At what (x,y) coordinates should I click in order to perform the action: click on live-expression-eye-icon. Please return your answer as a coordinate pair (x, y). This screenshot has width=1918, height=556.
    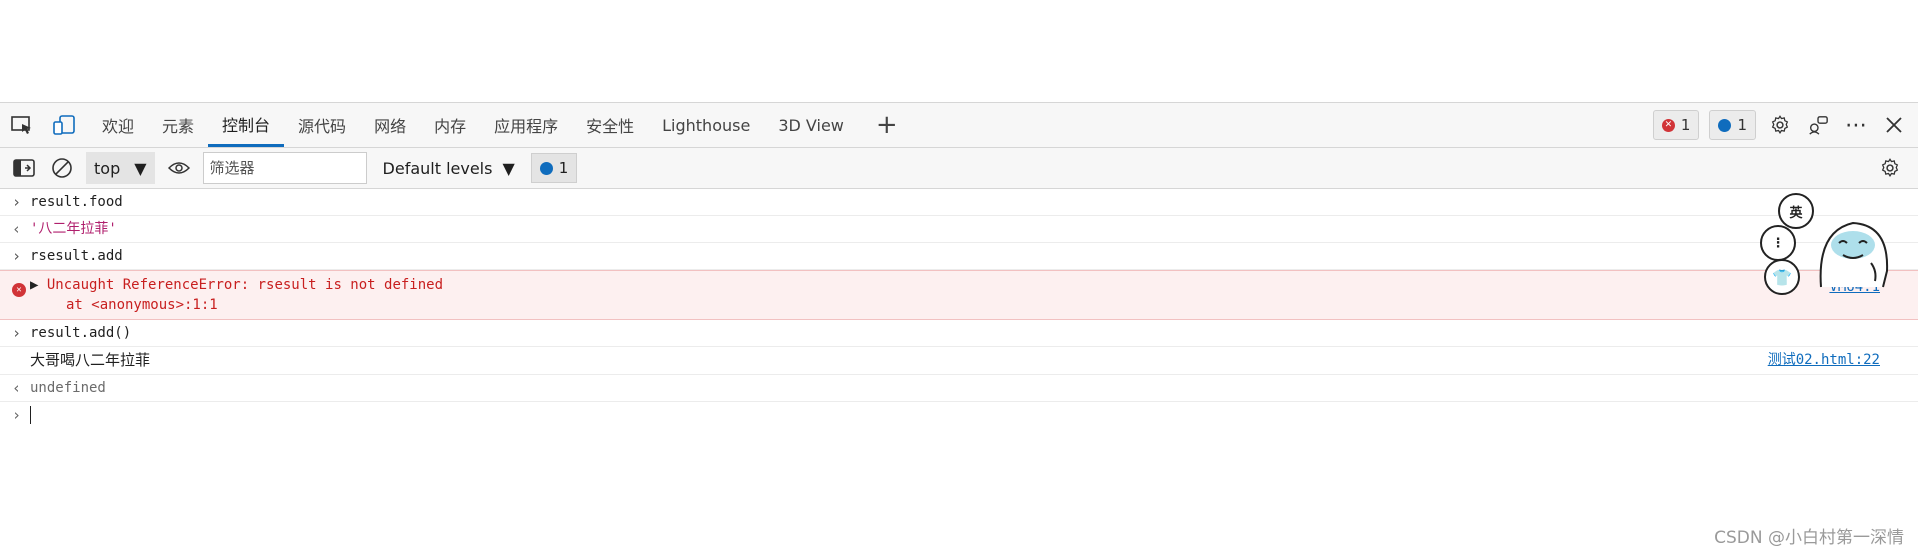
    Looking at the image, I should click on (179, 168).